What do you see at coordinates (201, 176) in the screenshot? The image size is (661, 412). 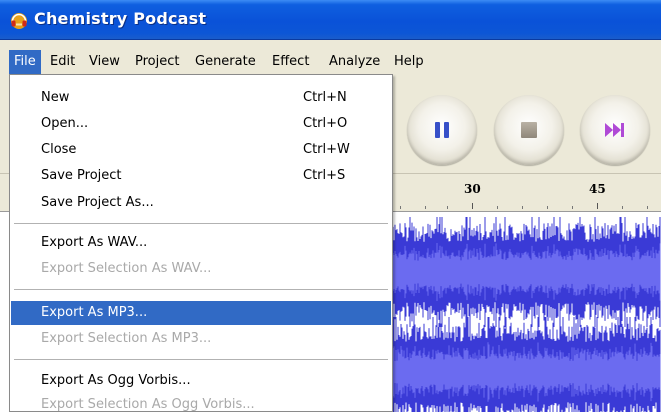 I see `menu-item-save-project: Save Project Ctrl+S` at bounding box center [201, 176].